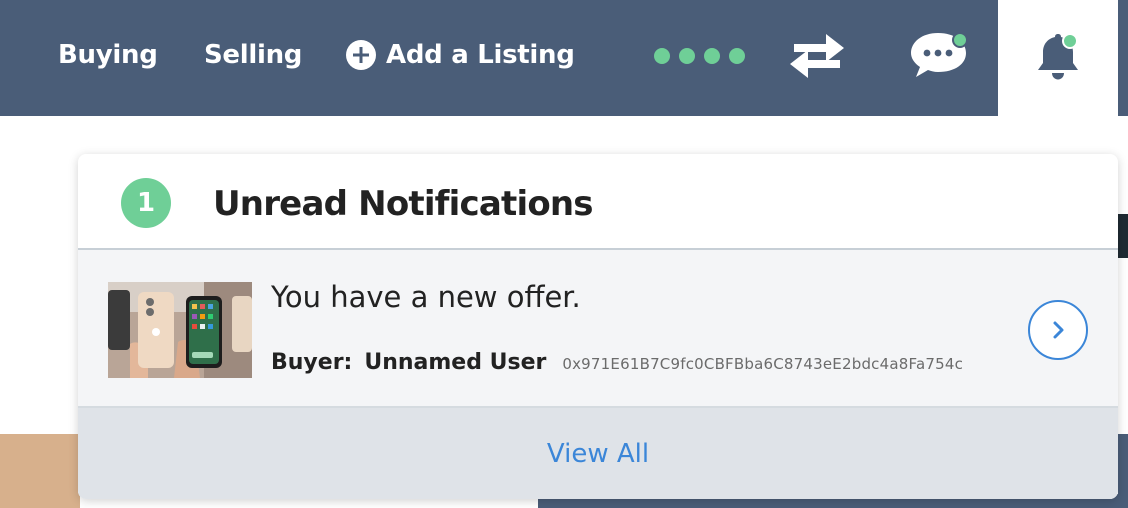 This screenshot has height=508, width=1128. What do you see at coordinates (403, 204) in the screenshot?
I see `dropdown-title: Unread Notifications` at bounding box center [403, 204].